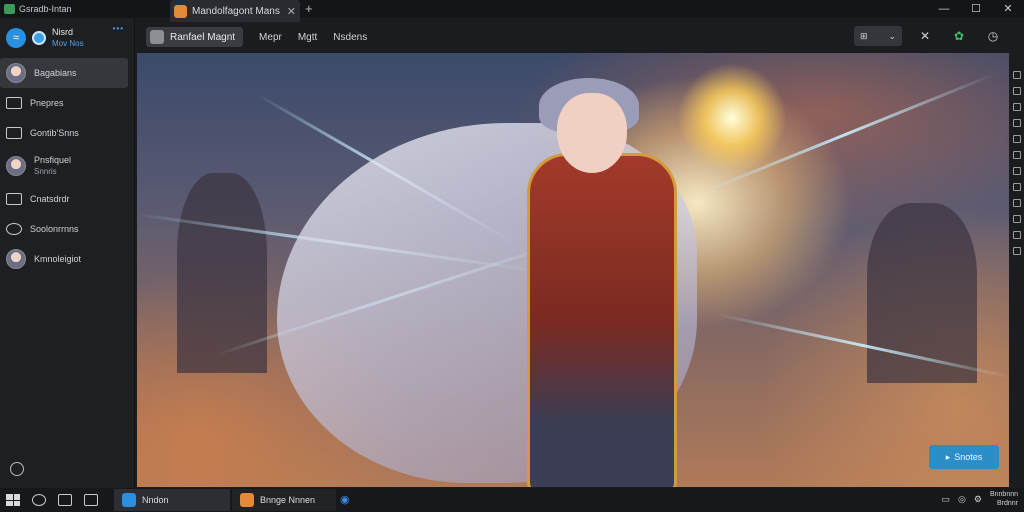 The height and width of the screenshot is (512, 1024). Describe the element at coordinates (864, 35) in the screenshot. I see `grid-icon: ⊞` at that location.